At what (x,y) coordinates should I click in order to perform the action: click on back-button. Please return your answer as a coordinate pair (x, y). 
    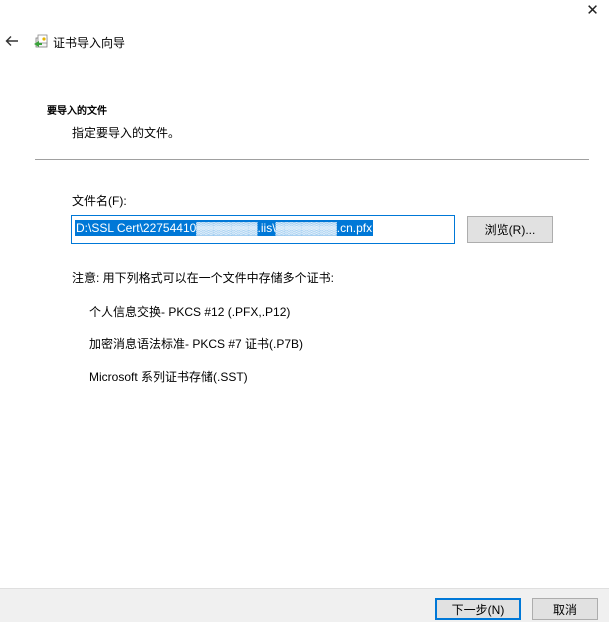
    Looking at the image, I should click on (12, 41).